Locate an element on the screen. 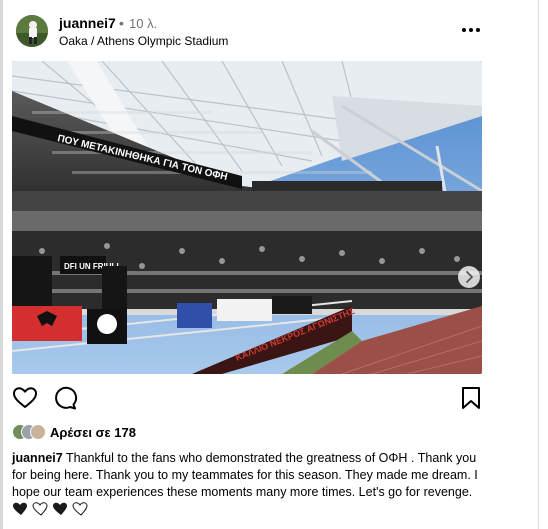 The image size is (548, 529). more-horizontal-icon is located at coordinates (471, 30).